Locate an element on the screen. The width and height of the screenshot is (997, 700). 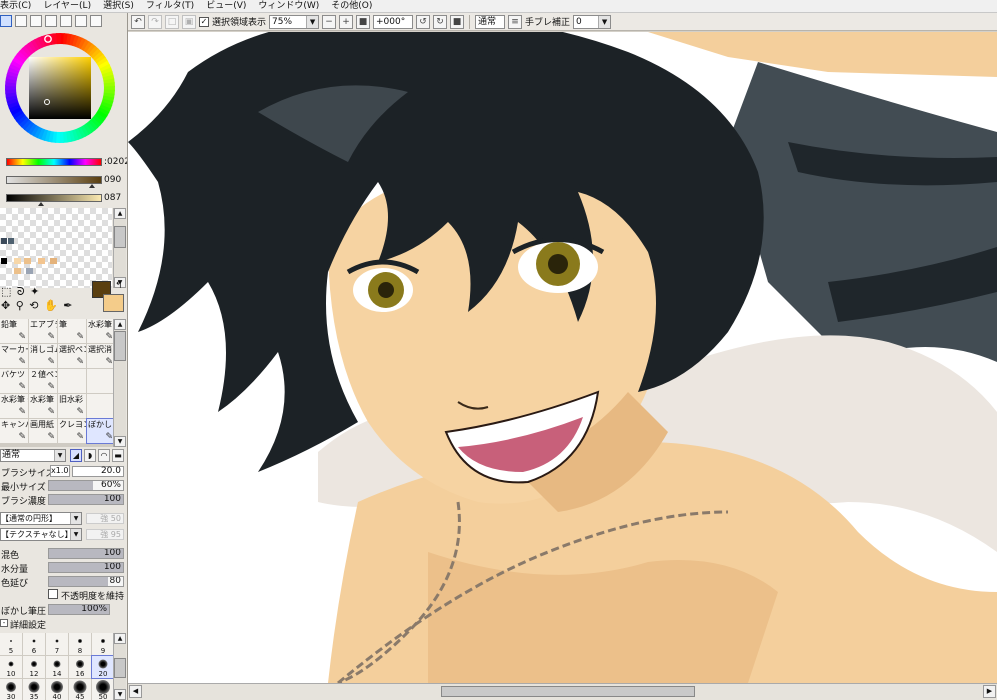
brush-size-preset: 30 is located at coordinates (11, 689).